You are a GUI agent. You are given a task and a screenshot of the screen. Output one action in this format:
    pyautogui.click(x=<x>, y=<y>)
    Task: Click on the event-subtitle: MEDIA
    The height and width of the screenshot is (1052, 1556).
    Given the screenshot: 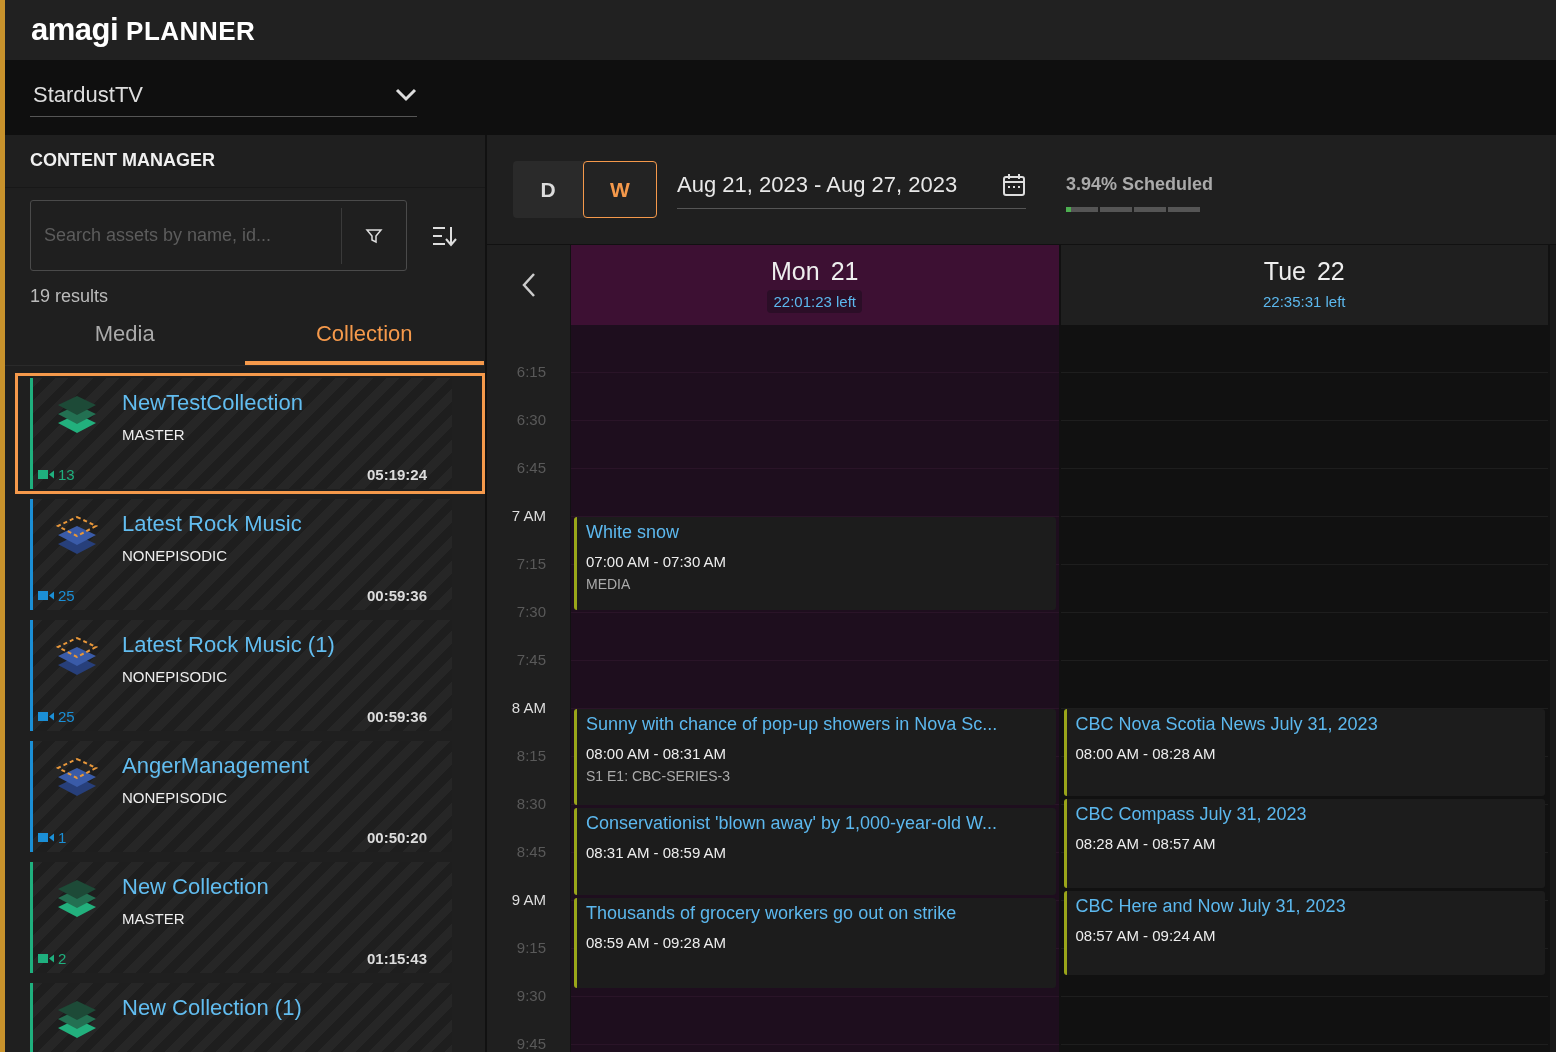 What is the action you would take?
    pyautogui.click(x=609, y=584)
    